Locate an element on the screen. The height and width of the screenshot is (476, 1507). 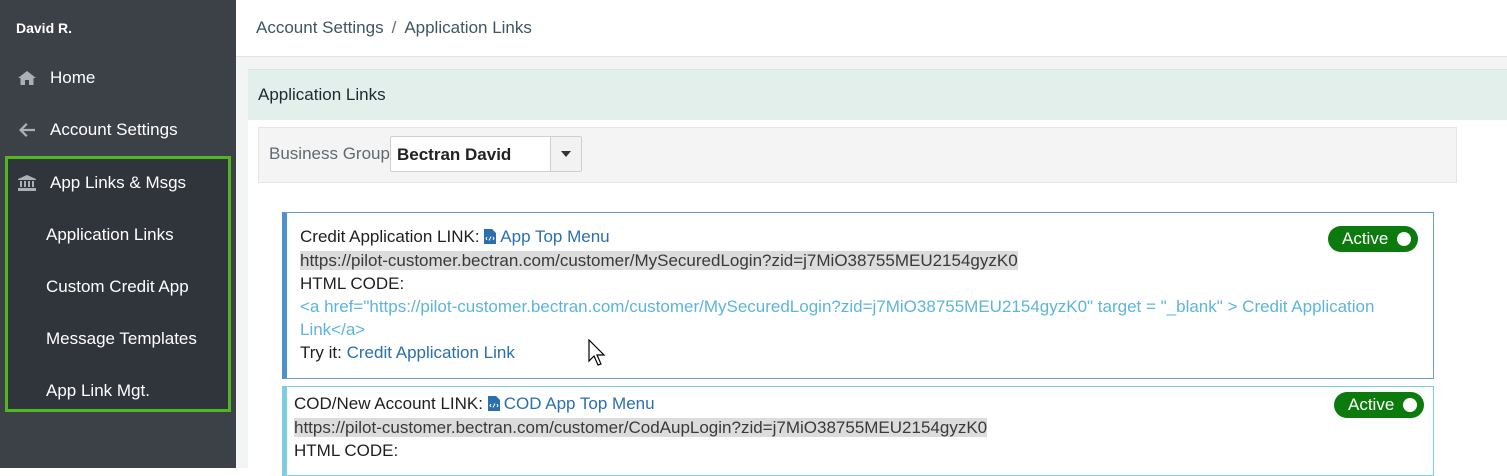
credit-app-link-label: Credit Application LINK: is located at coordinates (390, 236).